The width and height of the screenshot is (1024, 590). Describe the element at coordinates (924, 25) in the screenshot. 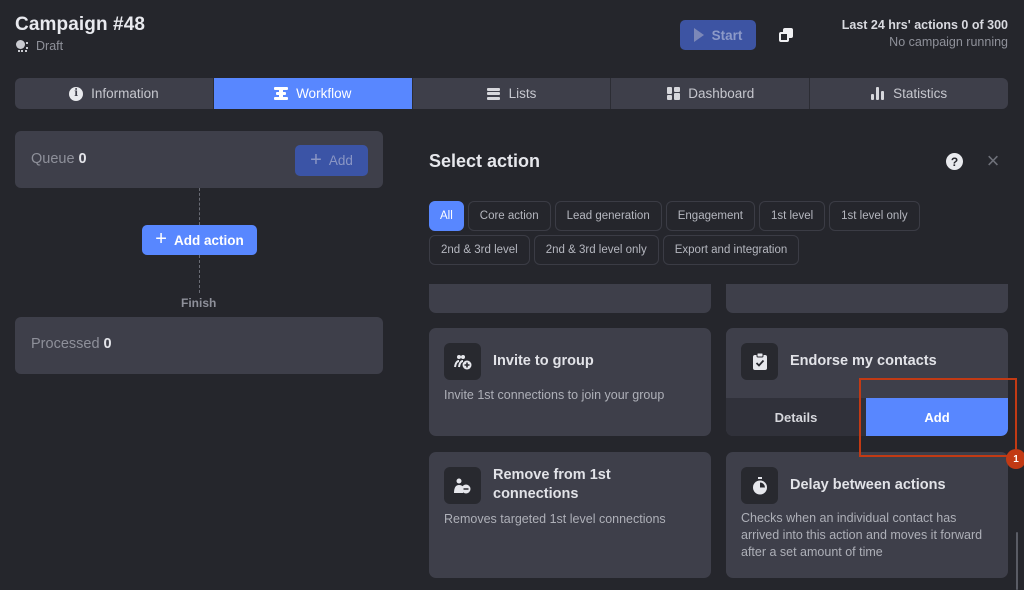

I see `quota-line: Last 24 hrs' actions 0 of 300` at that location.